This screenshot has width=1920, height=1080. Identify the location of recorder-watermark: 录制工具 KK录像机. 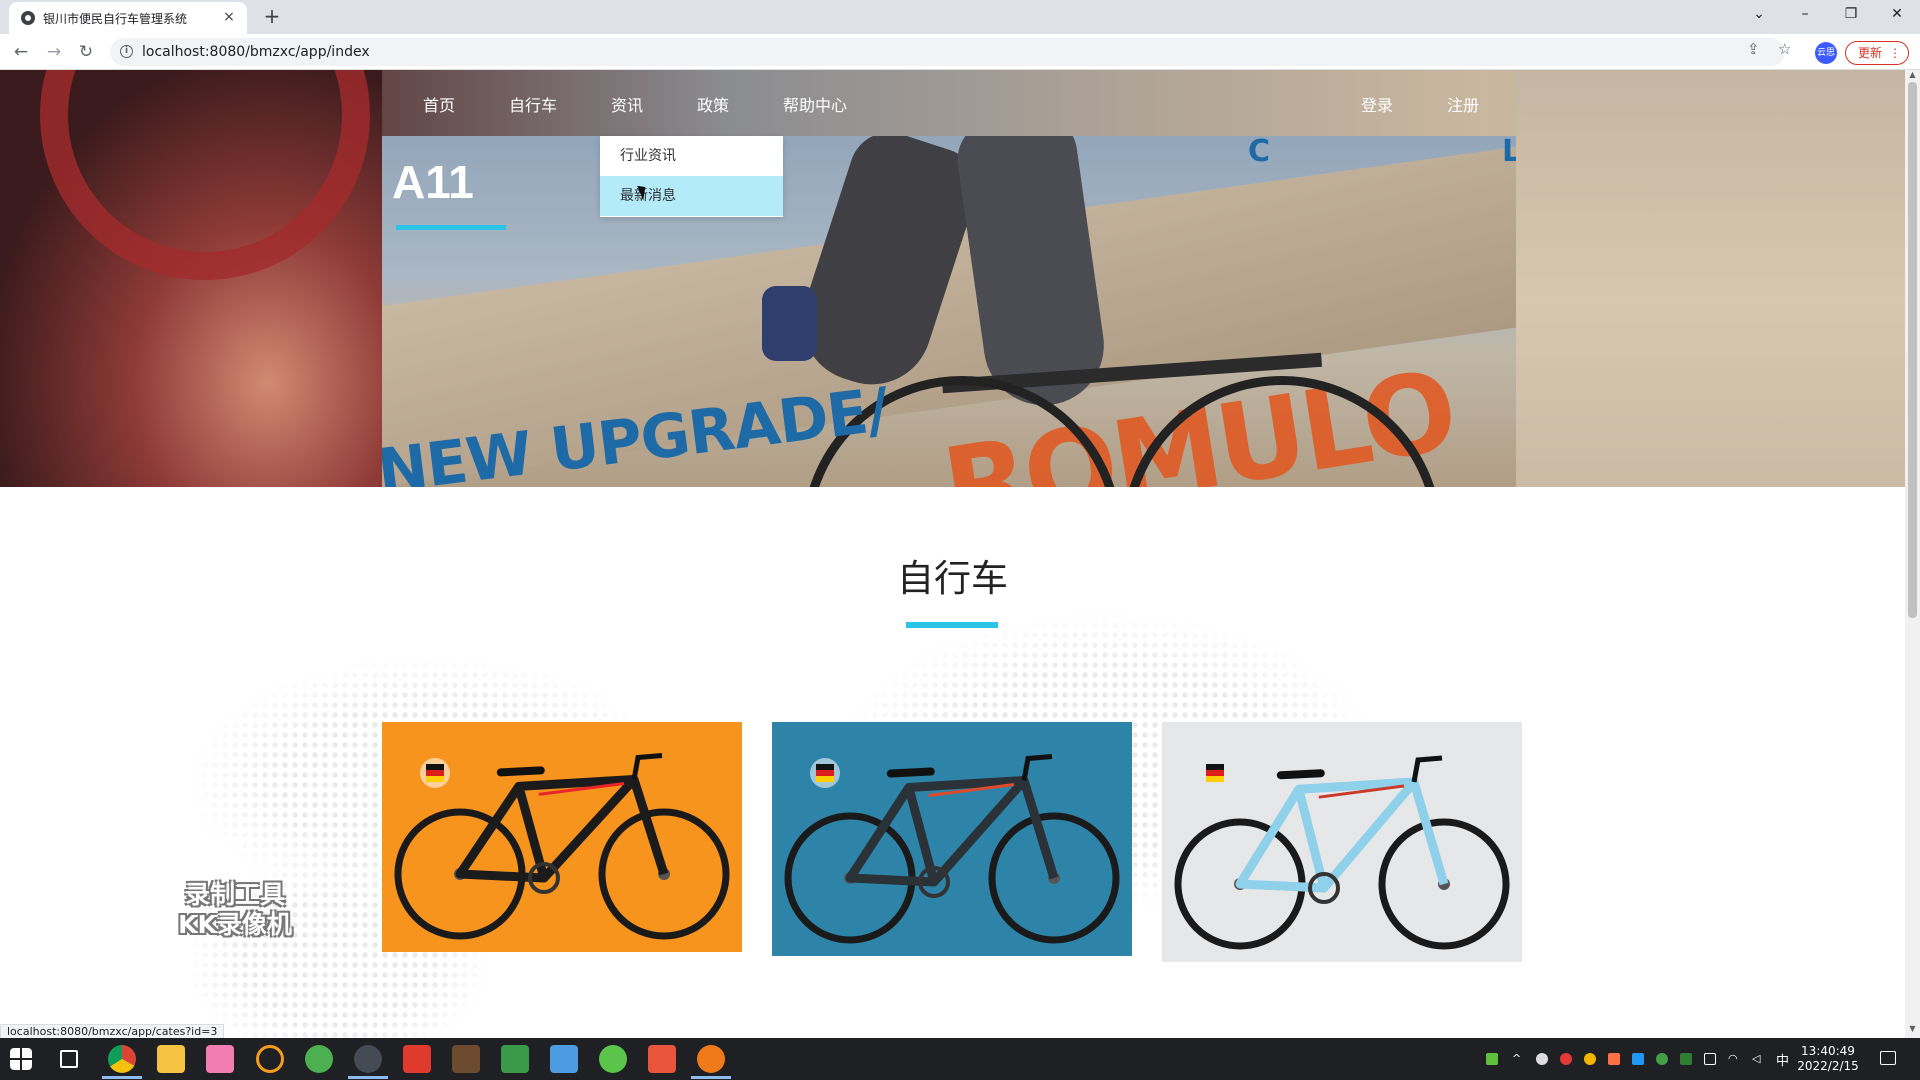
(235, 910).